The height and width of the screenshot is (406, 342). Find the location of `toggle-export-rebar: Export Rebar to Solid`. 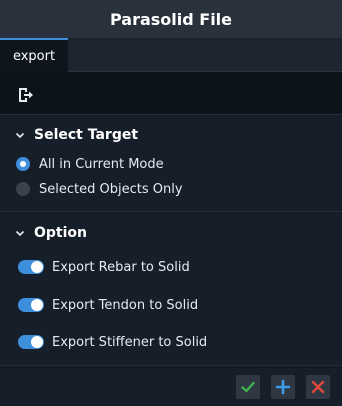

toggle-export-rebar: Export Rebar to Solid is located at coordinates (103, 267).